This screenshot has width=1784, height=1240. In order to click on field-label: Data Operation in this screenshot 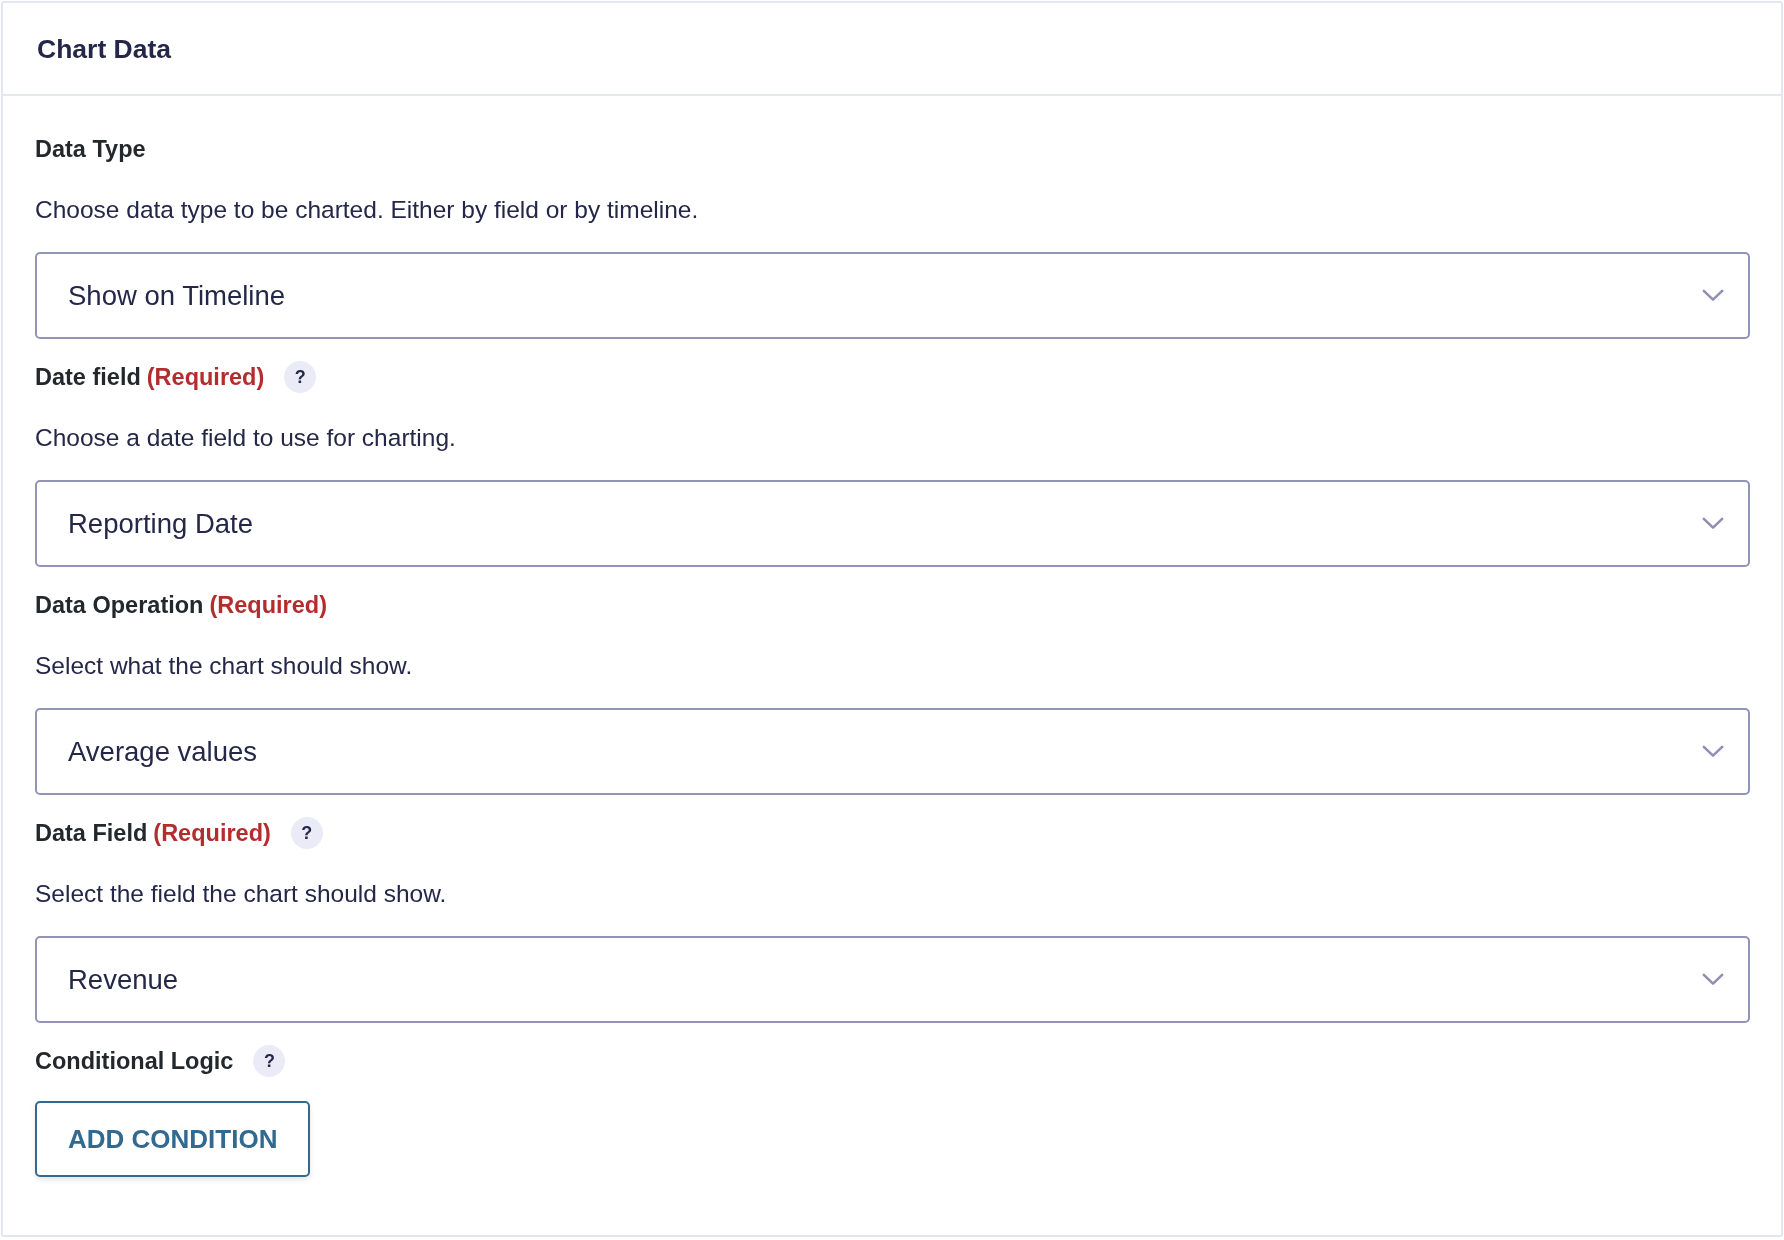, I will do `click(119, 605)`.